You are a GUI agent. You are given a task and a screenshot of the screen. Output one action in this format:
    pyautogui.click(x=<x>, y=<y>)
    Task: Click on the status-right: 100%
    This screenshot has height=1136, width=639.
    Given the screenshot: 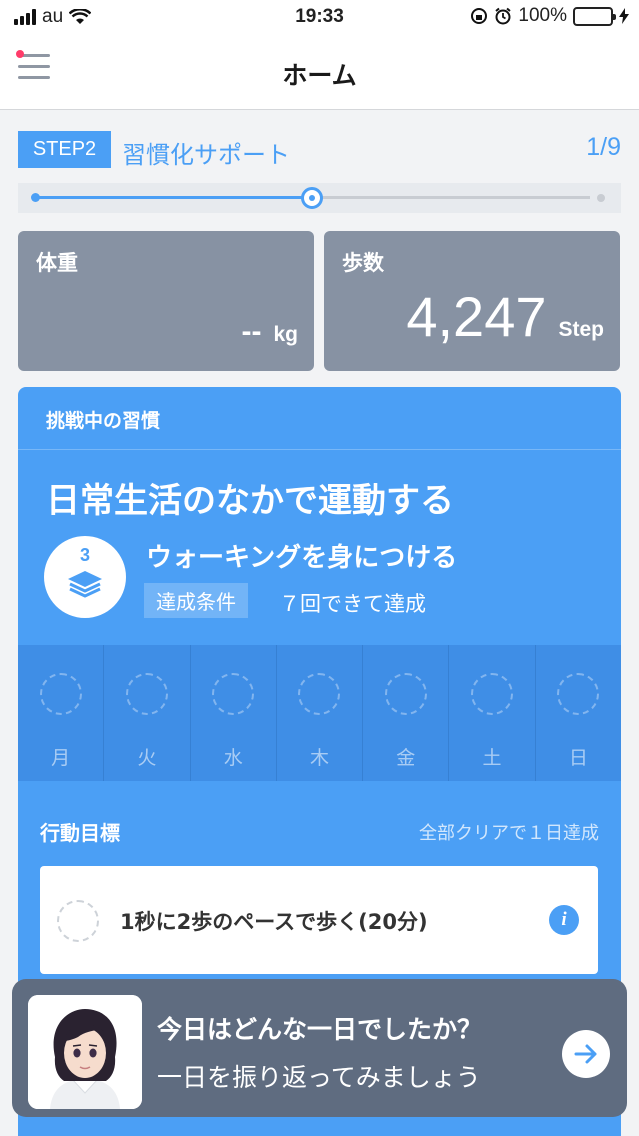 What is the action you would take?
    pyautogui.click(x=549, y=16)
    